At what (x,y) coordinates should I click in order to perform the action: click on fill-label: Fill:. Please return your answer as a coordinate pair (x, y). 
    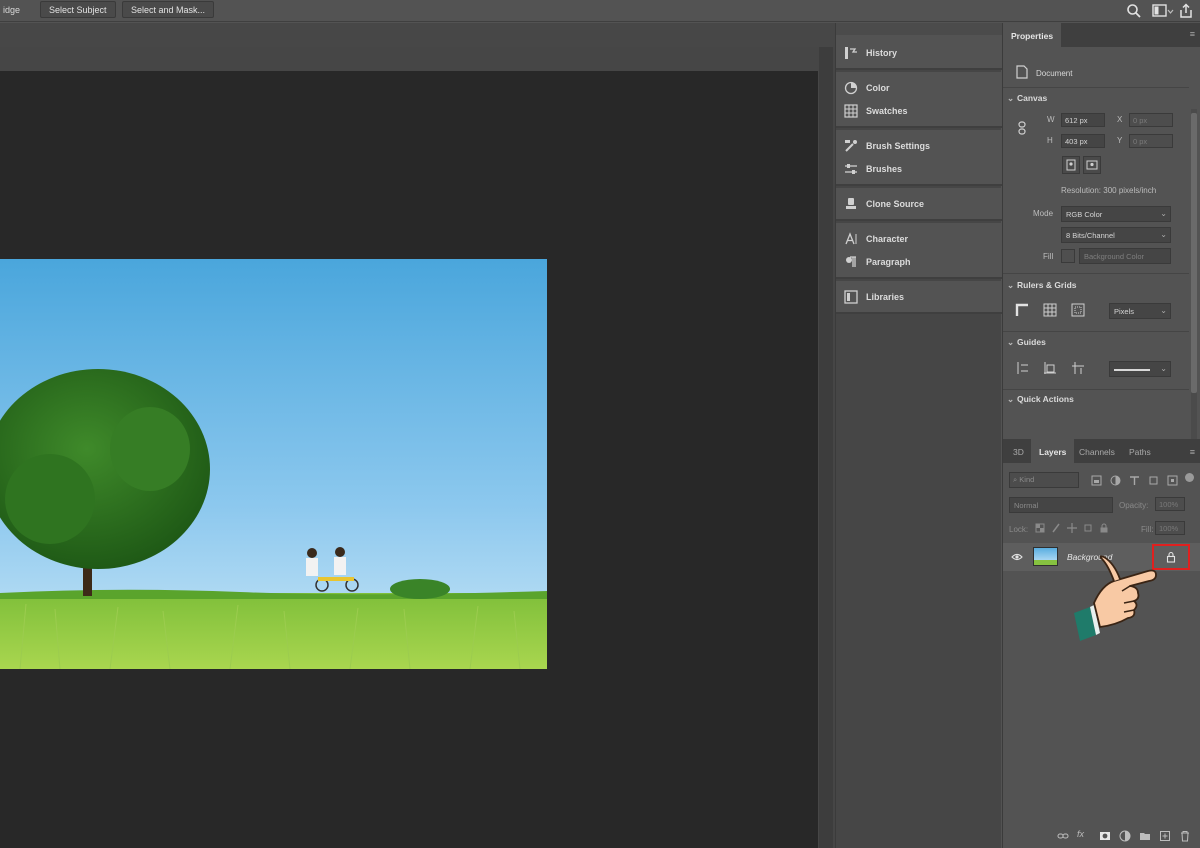
    Looking at the image, I should click on (1147, 529).